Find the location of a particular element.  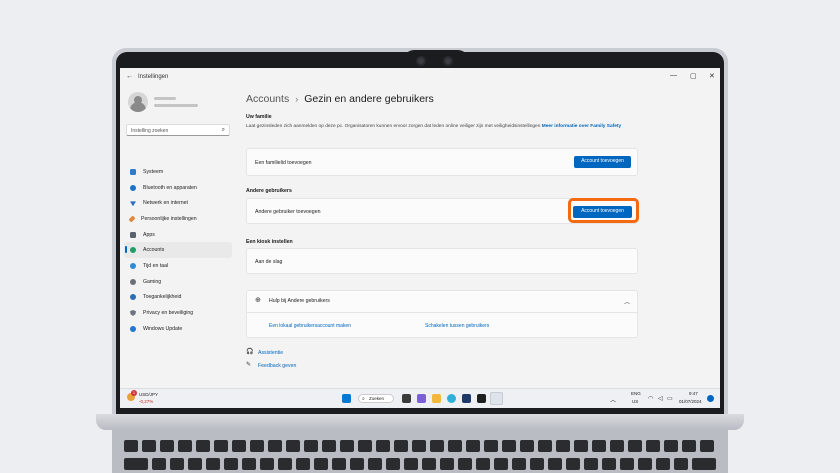

language-top: ENG is located at coordinates (636, 393).